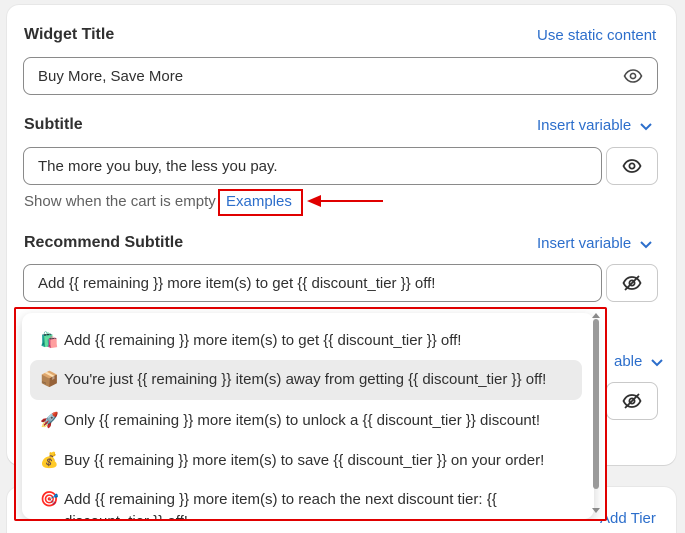 Image resolution: width=685 pixels, height=533 pixels. What do you see at coordinates (596, 35) in the screenshot?
I see `use-static-content-link: Use static content` at bounding box center [596, 35].